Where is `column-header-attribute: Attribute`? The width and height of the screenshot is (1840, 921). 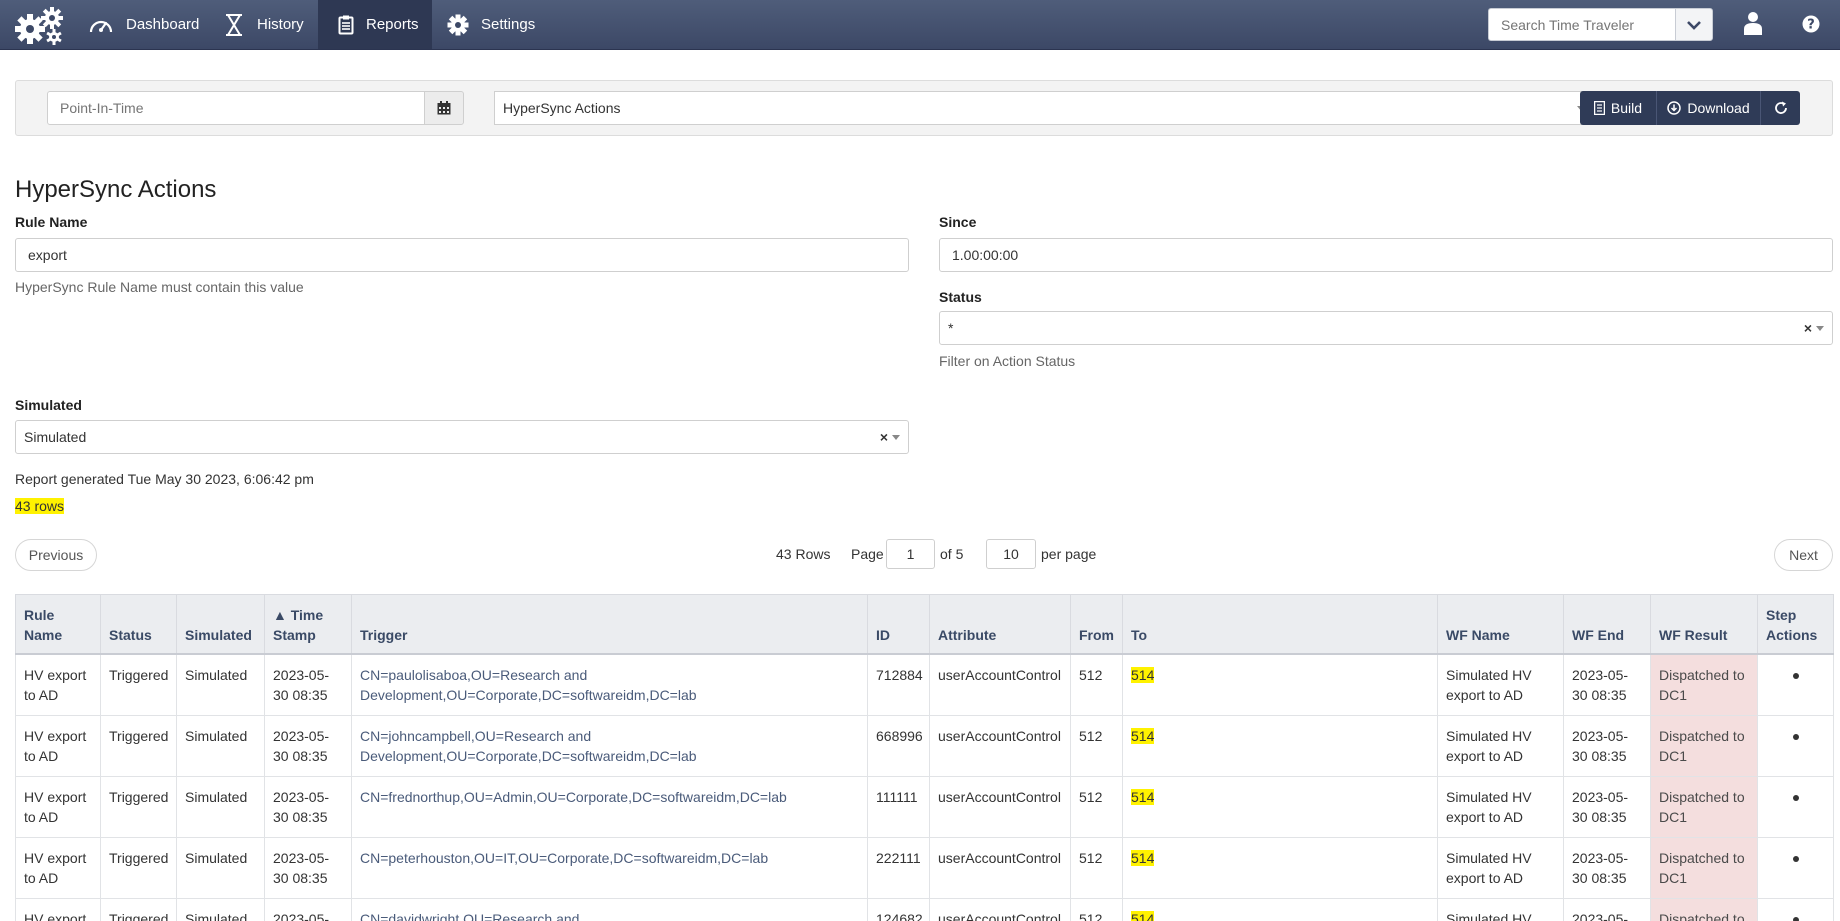 column-header-attribute: Attribute is located at coordinates (1000, 624).